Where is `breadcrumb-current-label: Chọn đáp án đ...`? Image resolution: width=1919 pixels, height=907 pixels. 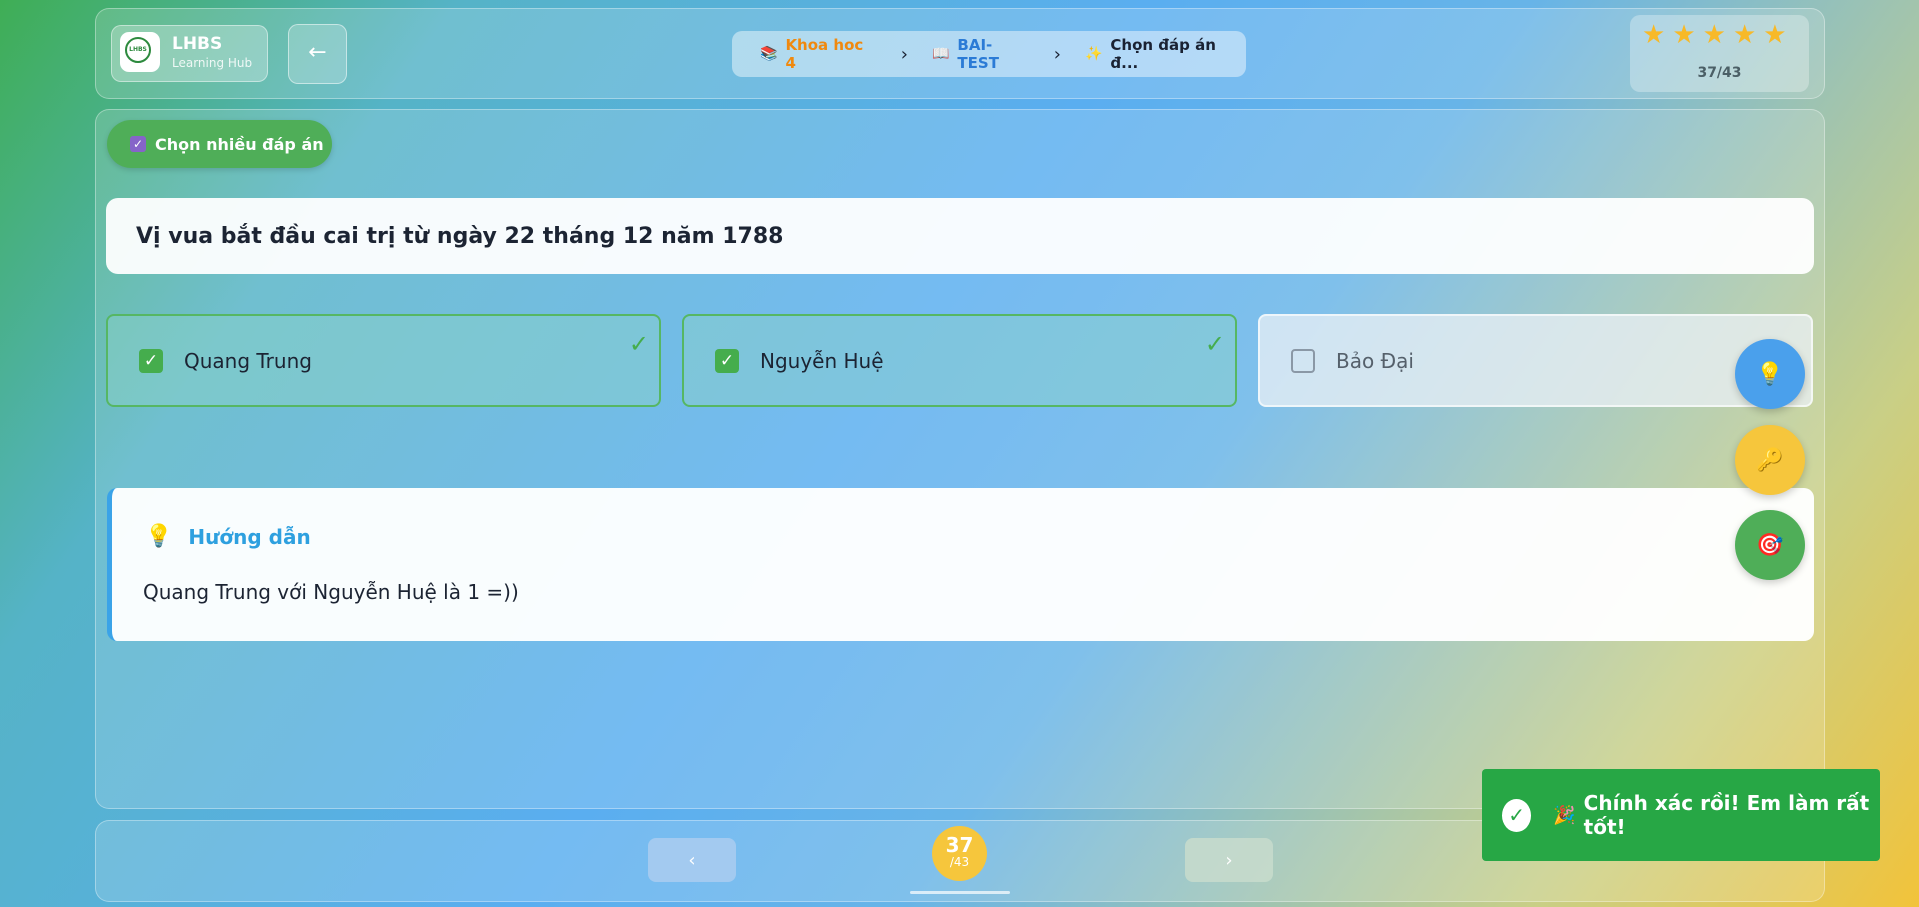 breadcrumb-current-label: Chọn đáp án đ... is located at coordinates (1163, 54).